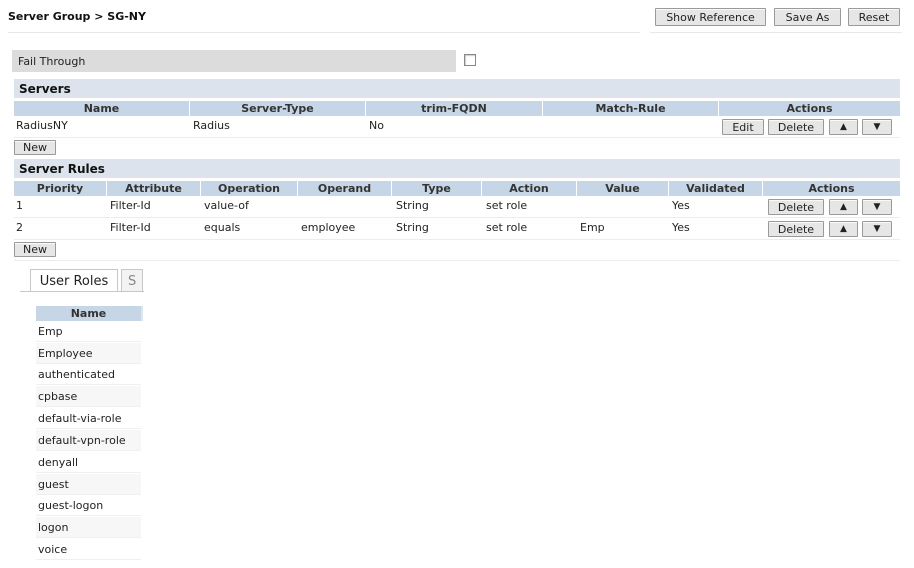  Describe the element at coordinates (796, 229) in the screenshot. I see `rule-2-delete-button: Delete` at that location.